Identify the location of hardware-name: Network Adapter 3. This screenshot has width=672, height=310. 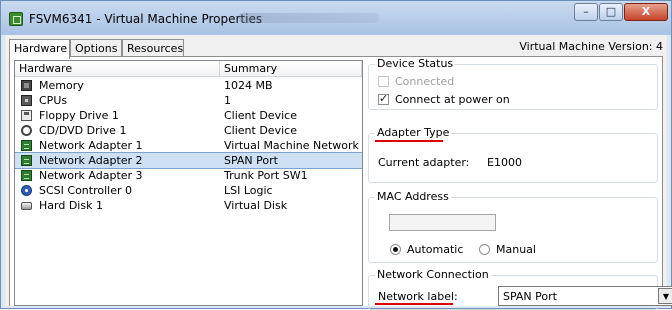
(91, 175).